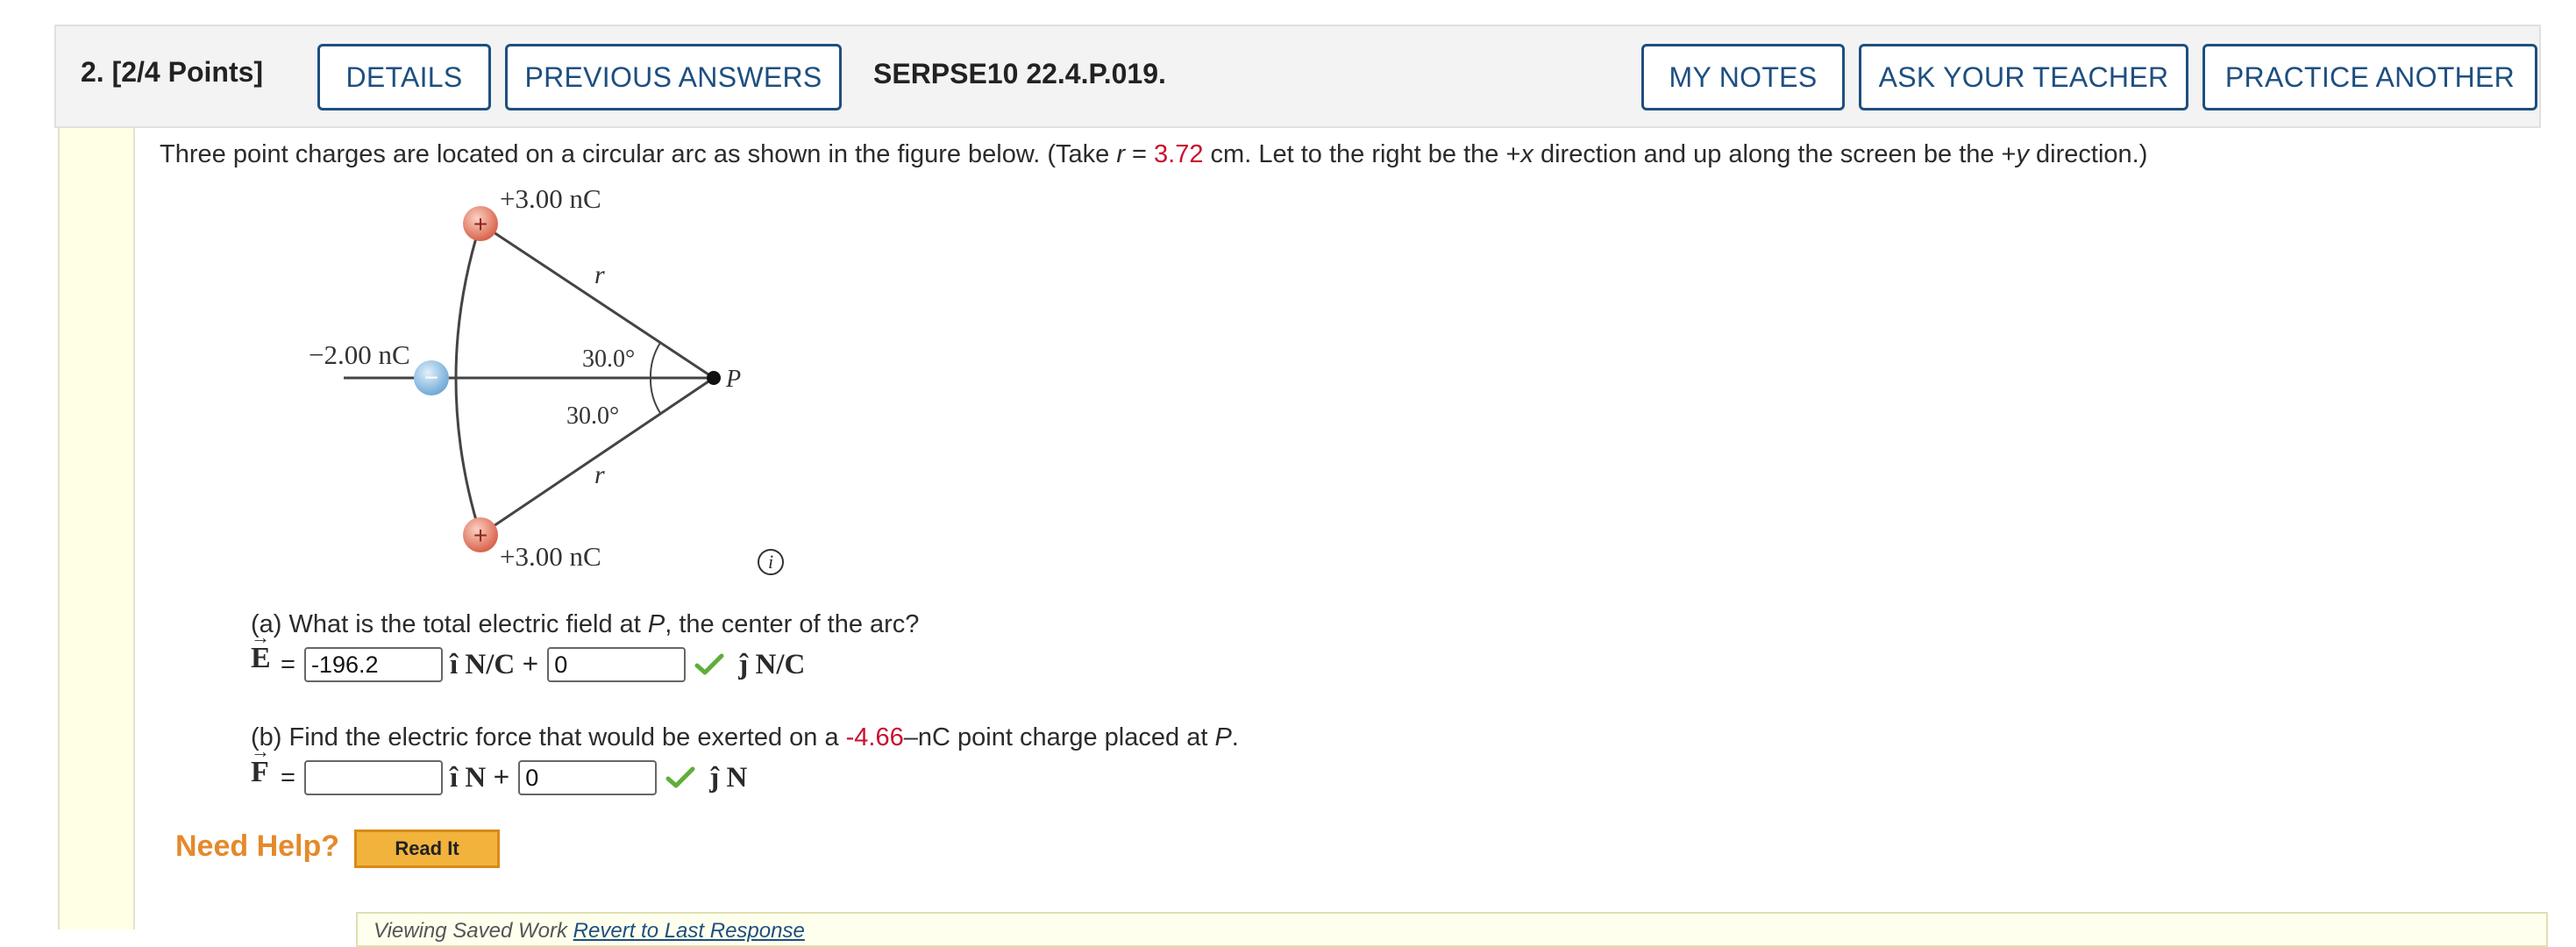  Describe the element at coordinates (260, 764) in the screenshot. I see `f-vector-symbol: → F` at that location.